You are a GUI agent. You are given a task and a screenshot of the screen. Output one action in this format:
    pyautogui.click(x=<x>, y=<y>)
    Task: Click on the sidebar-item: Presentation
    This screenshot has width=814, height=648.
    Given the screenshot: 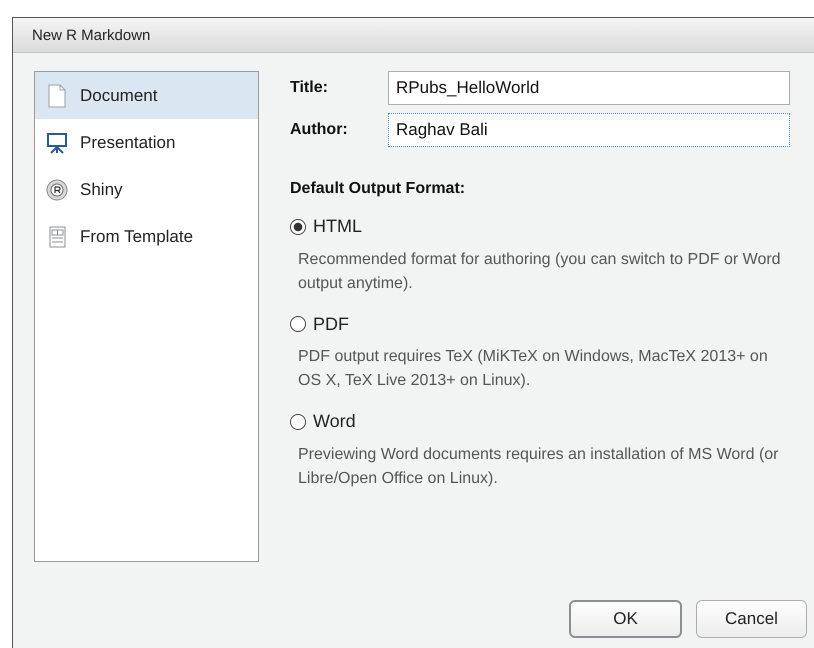 What is the action you would take?
    pyautogui.click(x=146, y=142)
    